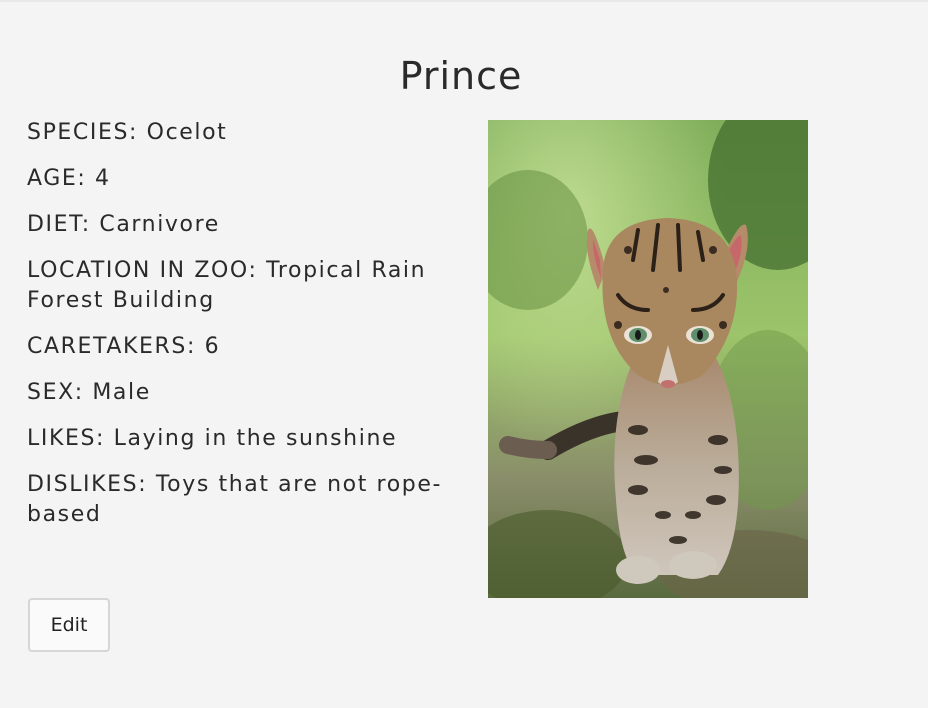  I want to click on detail-row-dislikes: DISLIKES: Toys that are not rope-based, so click(237, 500).